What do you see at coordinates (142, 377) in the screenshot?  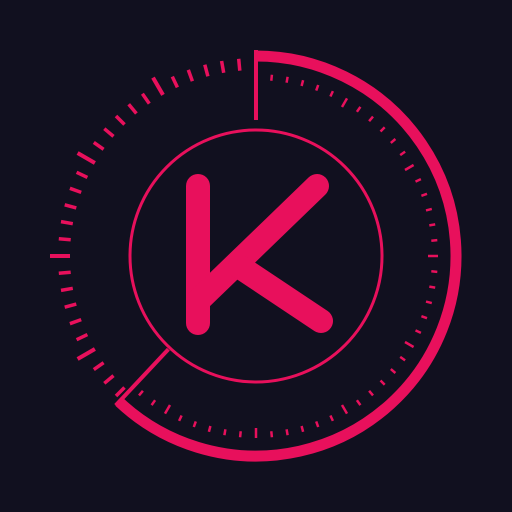 I see `arc-end-line` at bounding box center [142, 377].